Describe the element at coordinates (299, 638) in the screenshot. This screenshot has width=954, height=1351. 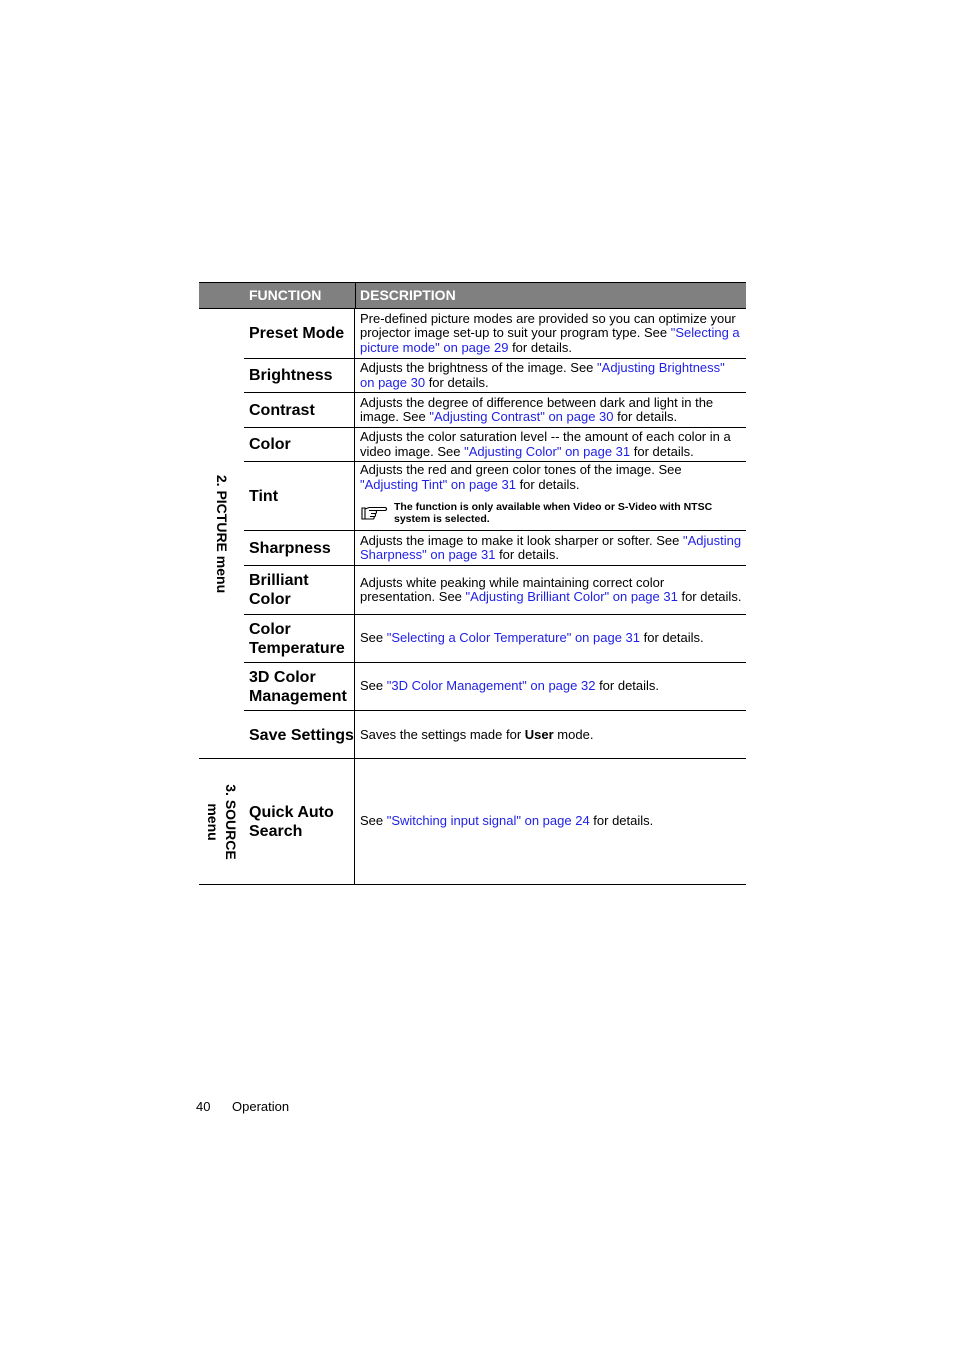
I see `function-name: Color Temperature` at that location.